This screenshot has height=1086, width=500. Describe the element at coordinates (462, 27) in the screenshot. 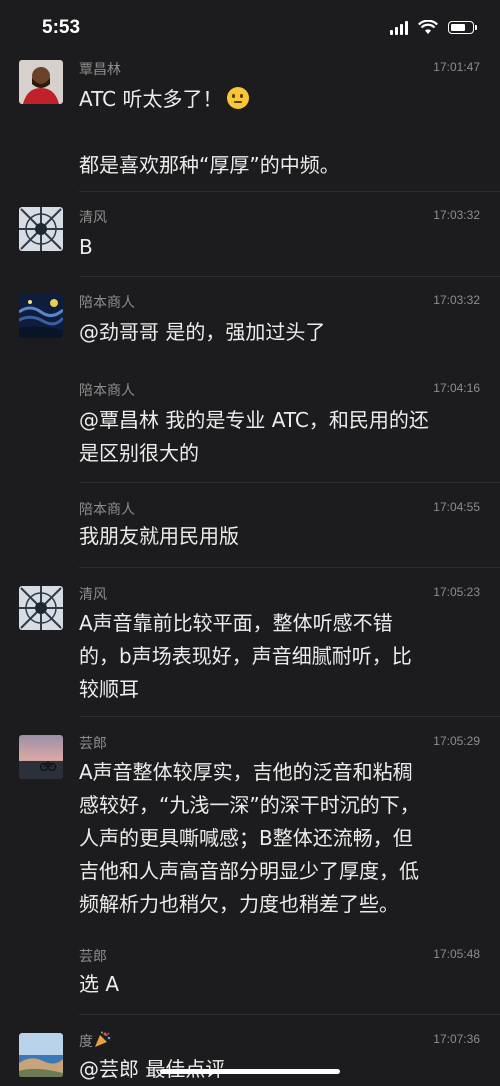

I see `battery-icon` at that location.